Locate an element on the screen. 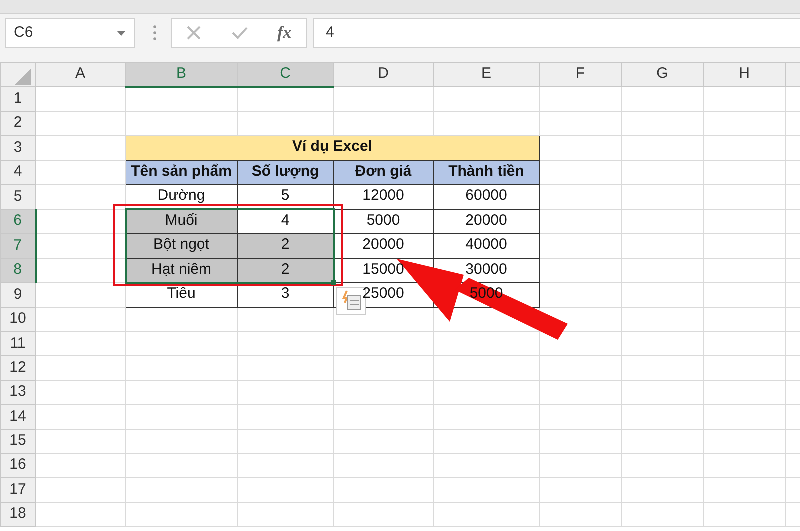 This screenshot has width=800, height=531. column-header: H is located at coordinates (745, 74).